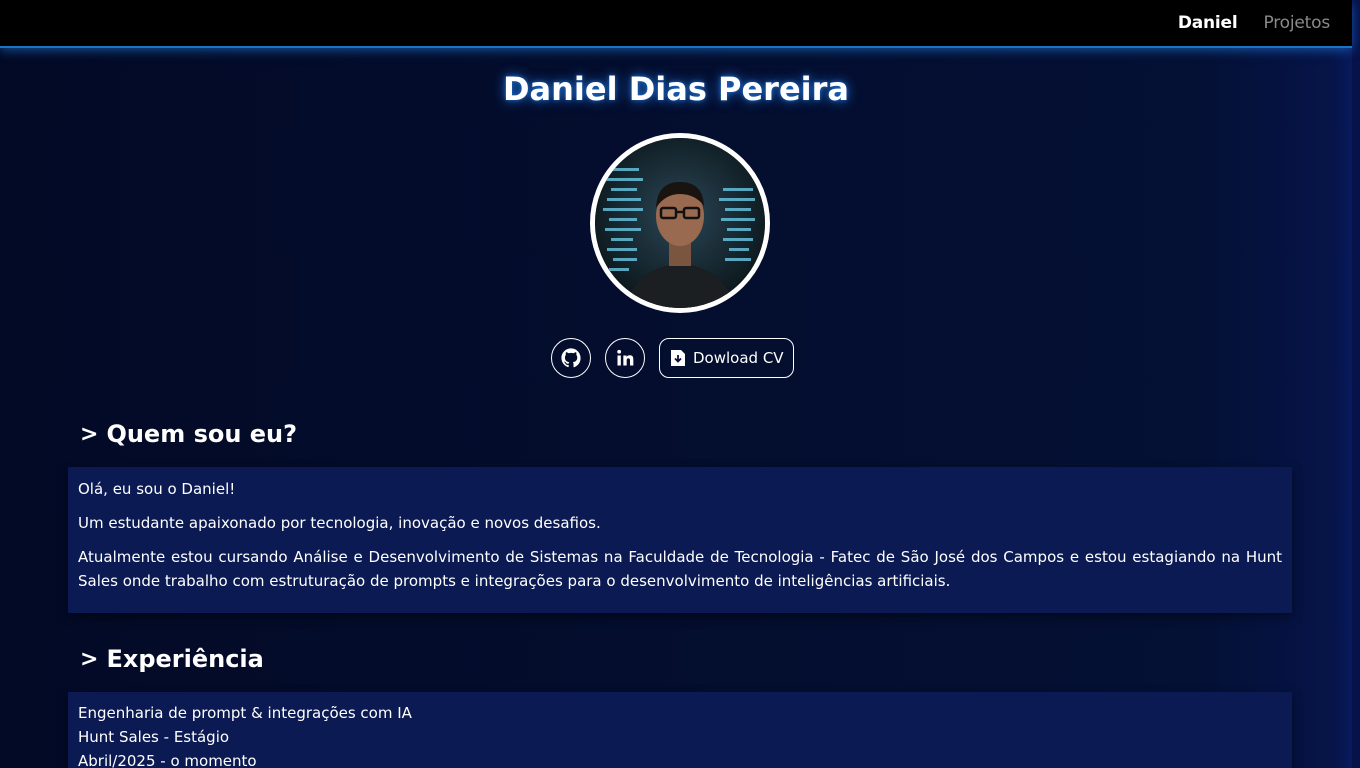  I want to click on page-title: Daniel Dias Pereira, so click(675, 89).